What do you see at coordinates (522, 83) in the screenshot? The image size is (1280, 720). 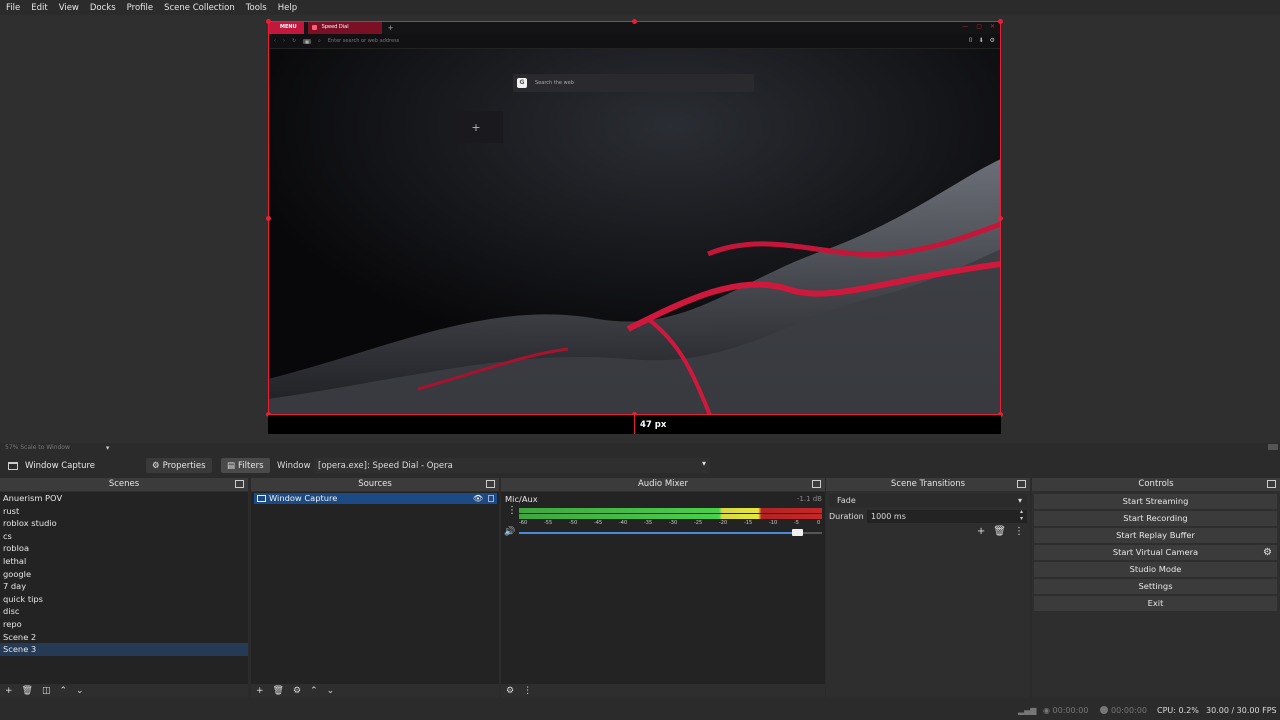 I see `google-logo: G` at bounding box center [522, 83].